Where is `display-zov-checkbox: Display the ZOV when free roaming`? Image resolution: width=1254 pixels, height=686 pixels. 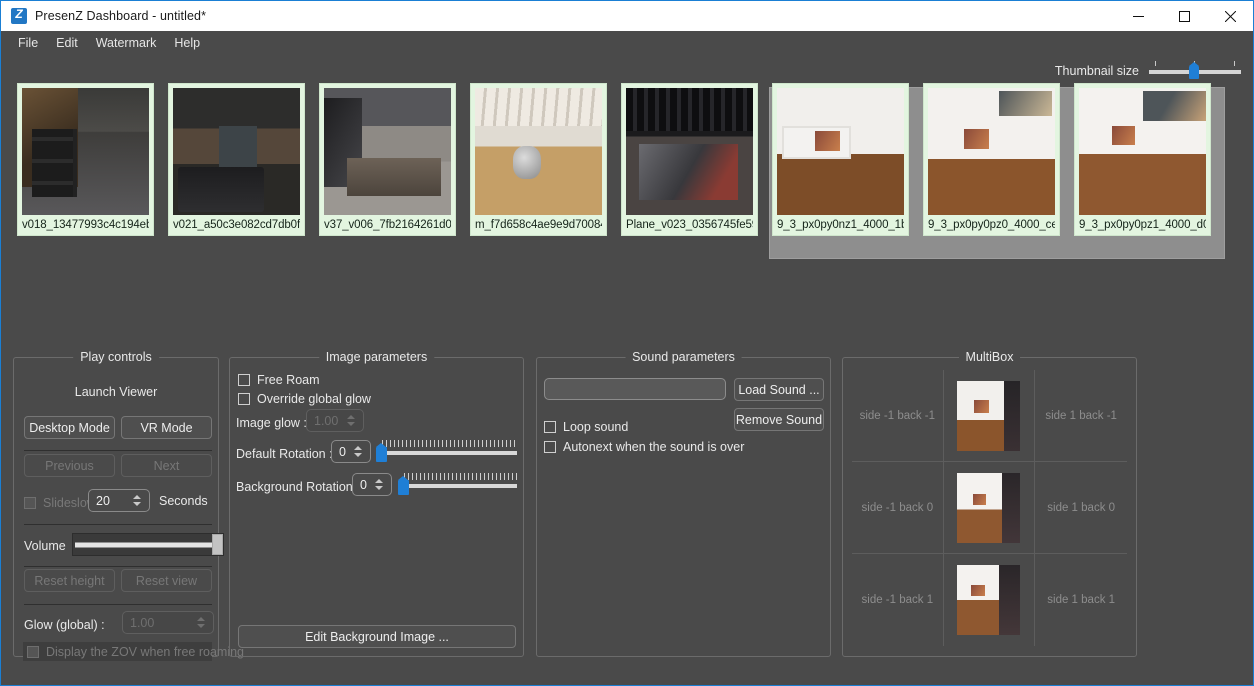
display-zov-checkbox: Display the ZOV when free roaming is located at coordinates (135, 652).